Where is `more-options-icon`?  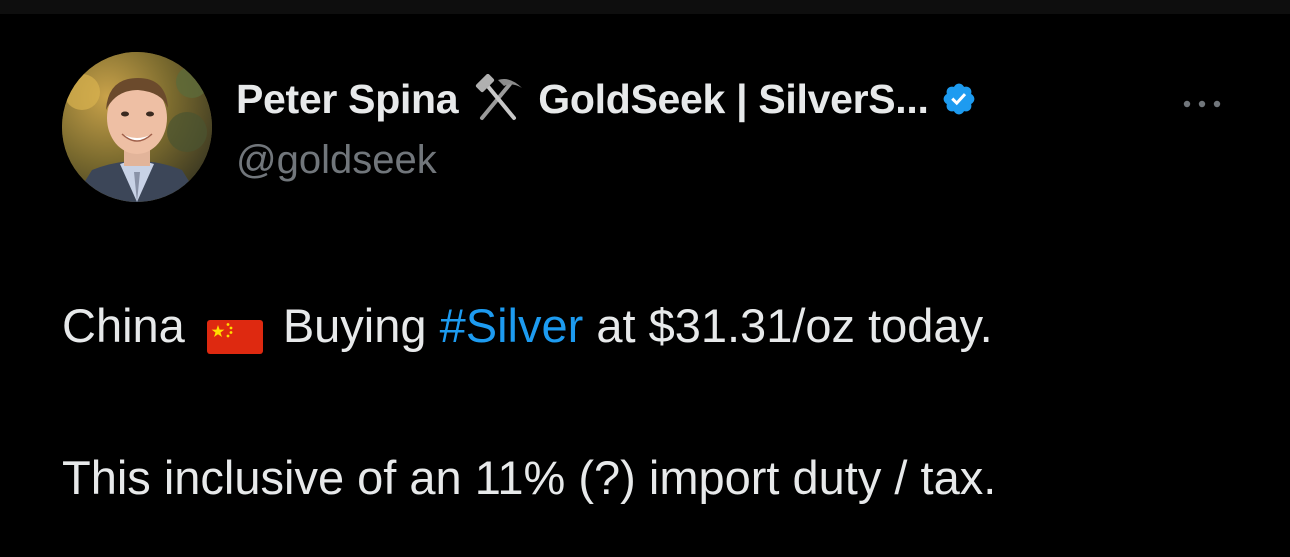 more-options-icon is located at coordinates (1202, 104).